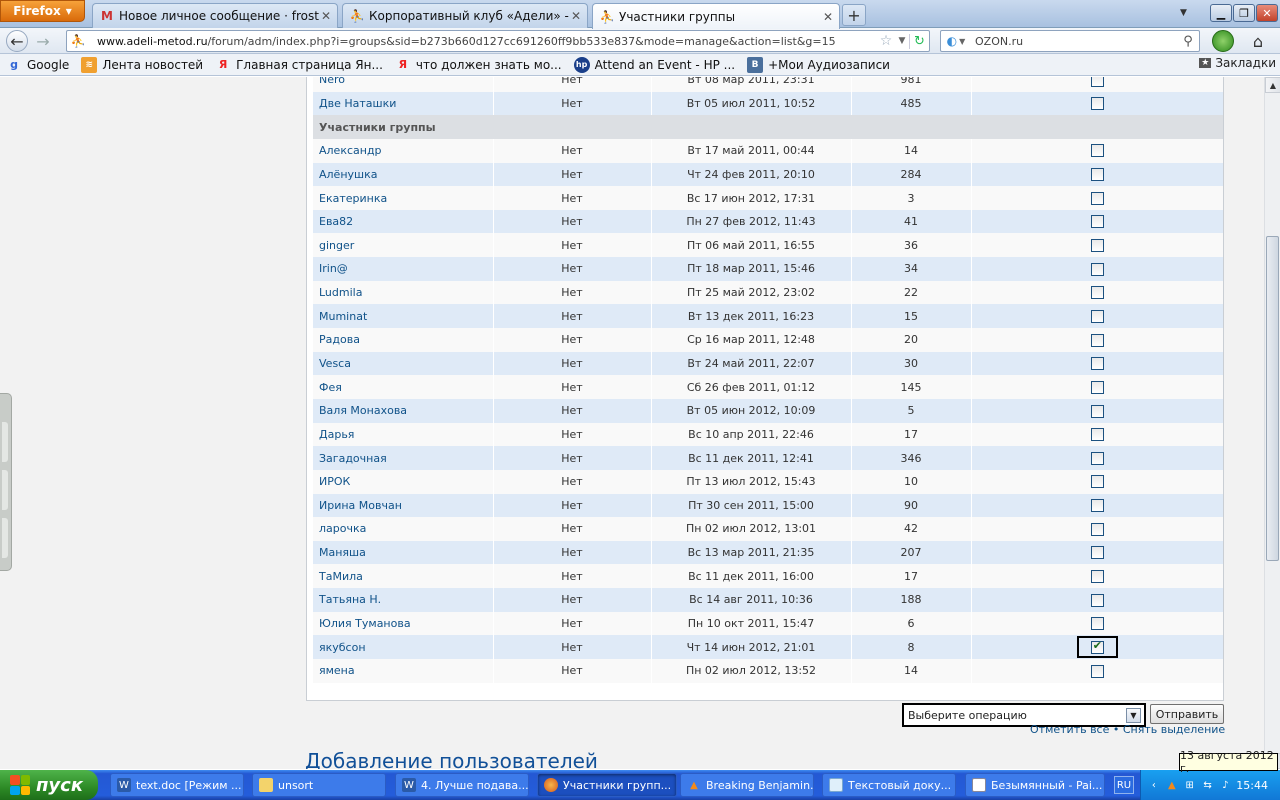 This screenshot has width=1280, height=800. I want to click on member-name-link: Александр, so click(403, 150).